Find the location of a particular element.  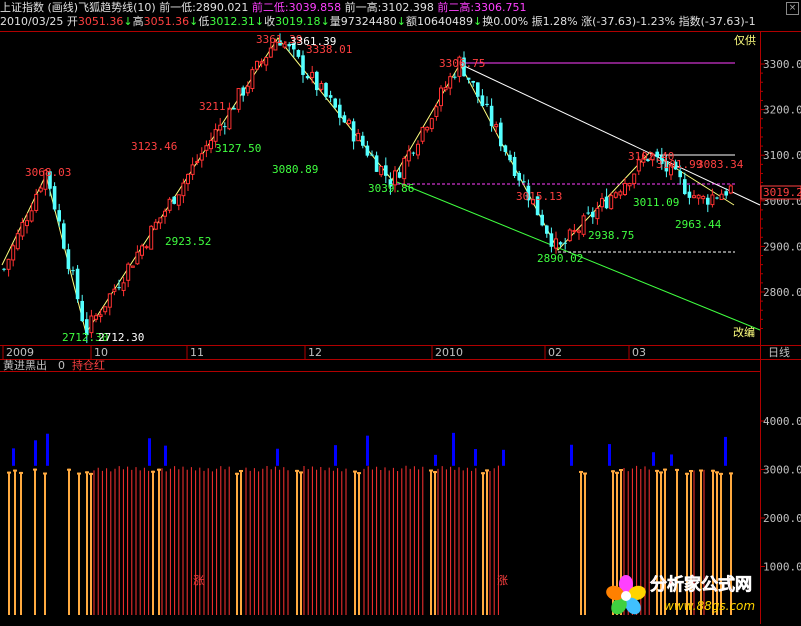

watermark-url: www.88gs.com is located at coordinates (709, 606).